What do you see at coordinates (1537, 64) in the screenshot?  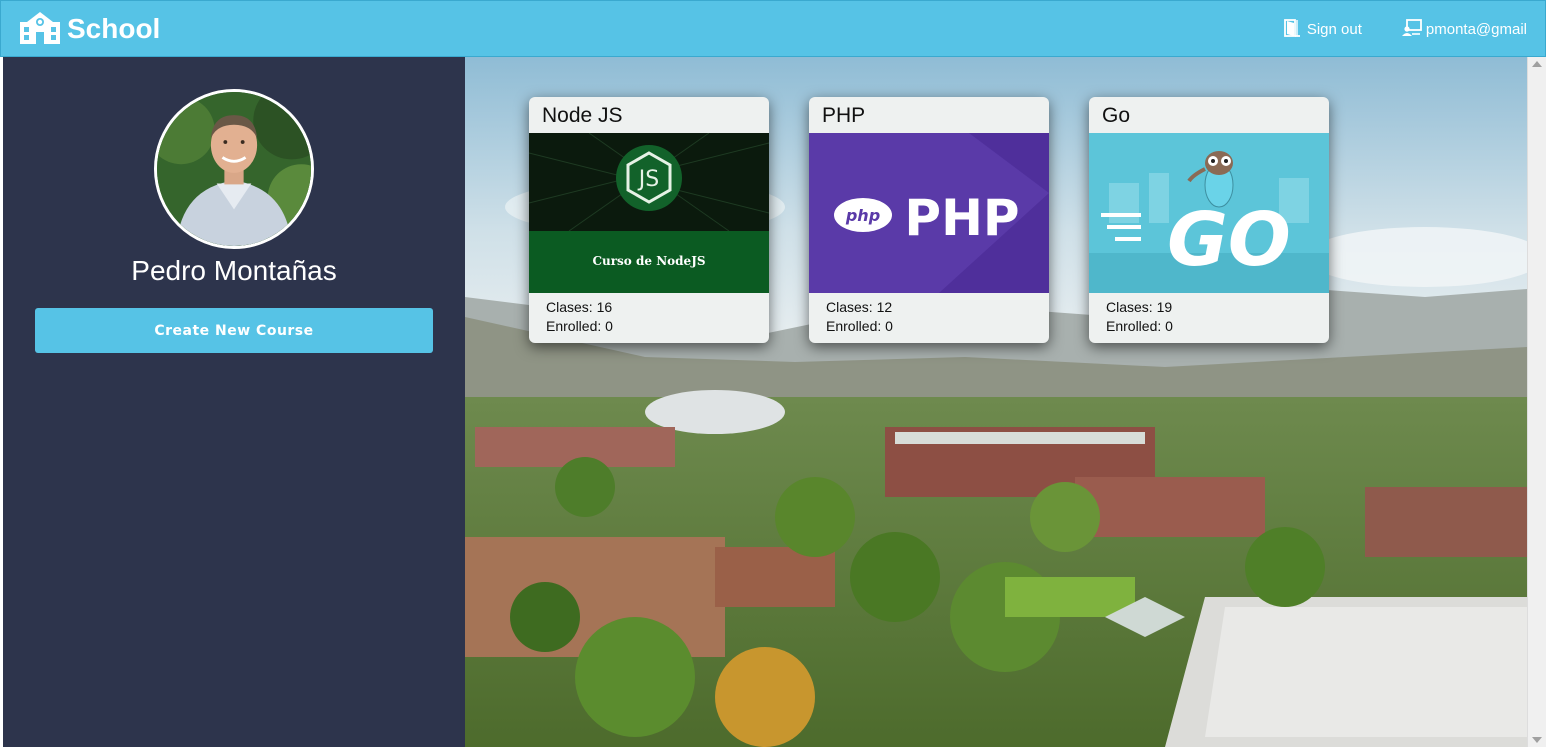 I see `scroll-up-icon` at bounding box center [1537, 64].